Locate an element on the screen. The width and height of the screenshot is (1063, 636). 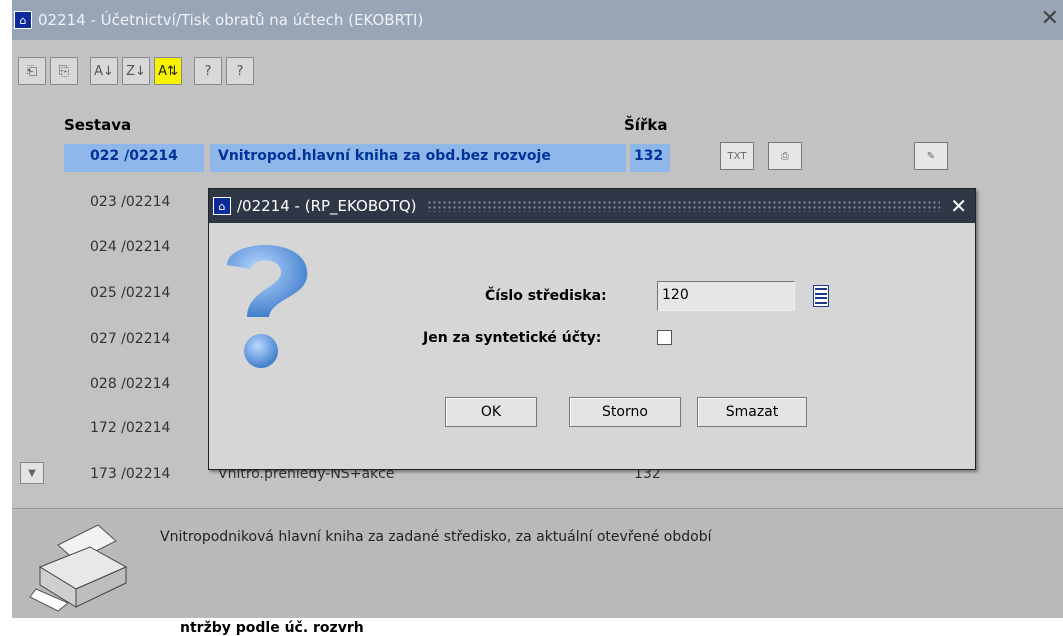
left-edge is located at coordinates (6, 318).